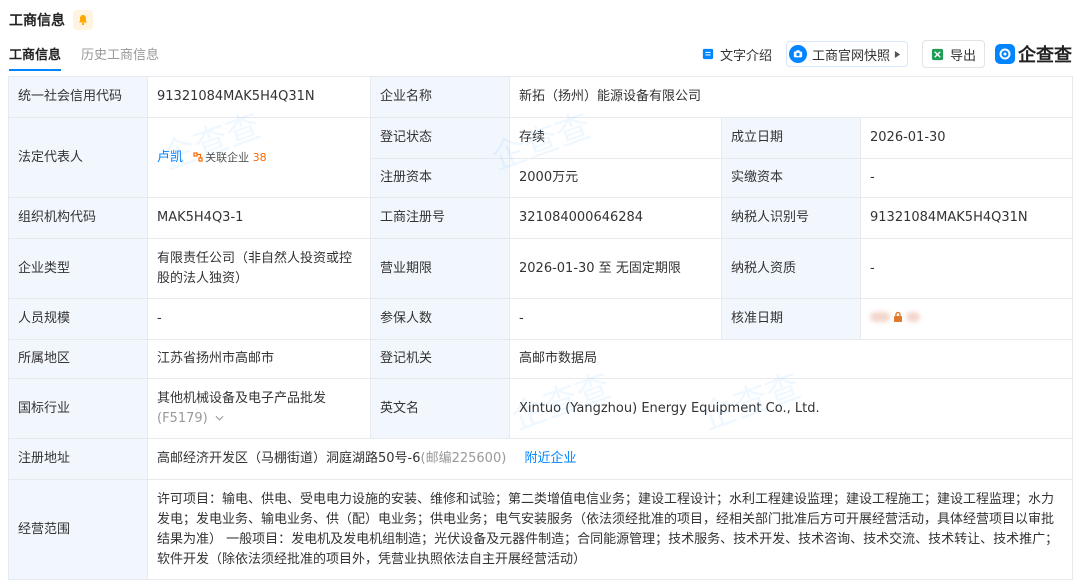  I want to click on tab-history-business-info: 历史工商信息, so click(120, 56).